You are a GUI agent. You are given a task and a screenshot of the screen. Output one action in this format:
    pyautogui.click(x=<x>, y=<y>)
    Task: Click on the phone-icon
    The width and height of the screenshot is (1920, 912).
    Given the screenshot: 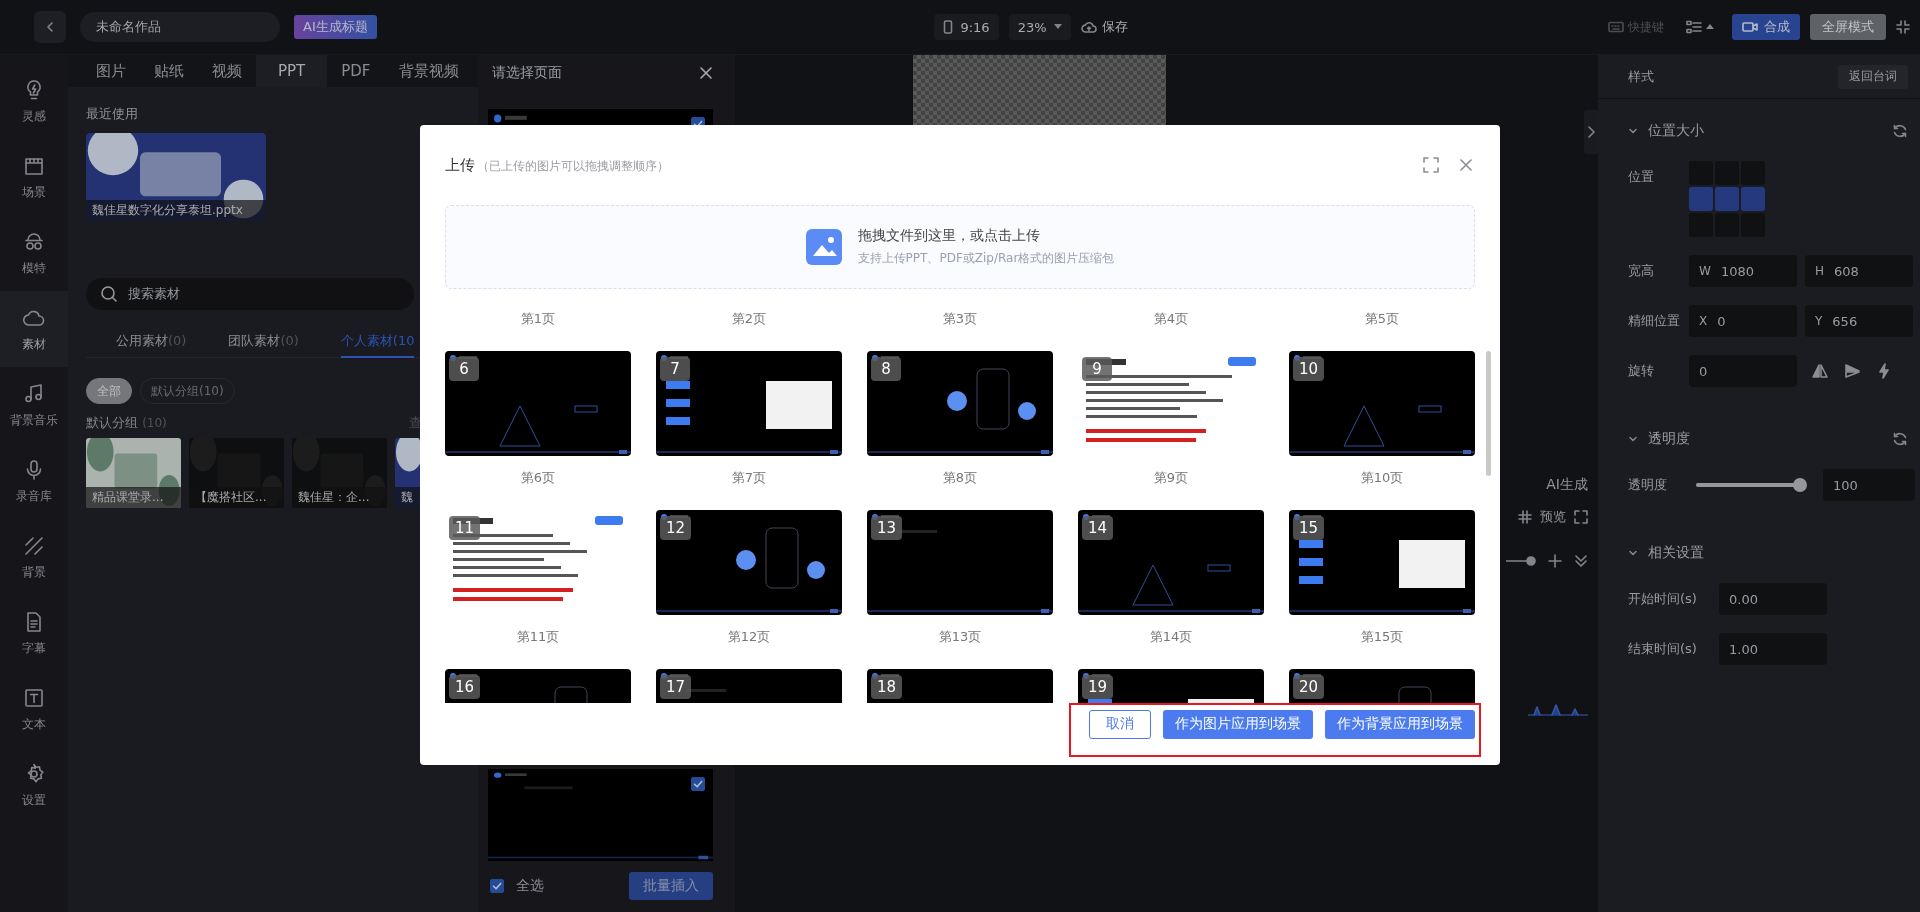 What is the action you would take?
    pyautogui.click(x=948, y=27)
    